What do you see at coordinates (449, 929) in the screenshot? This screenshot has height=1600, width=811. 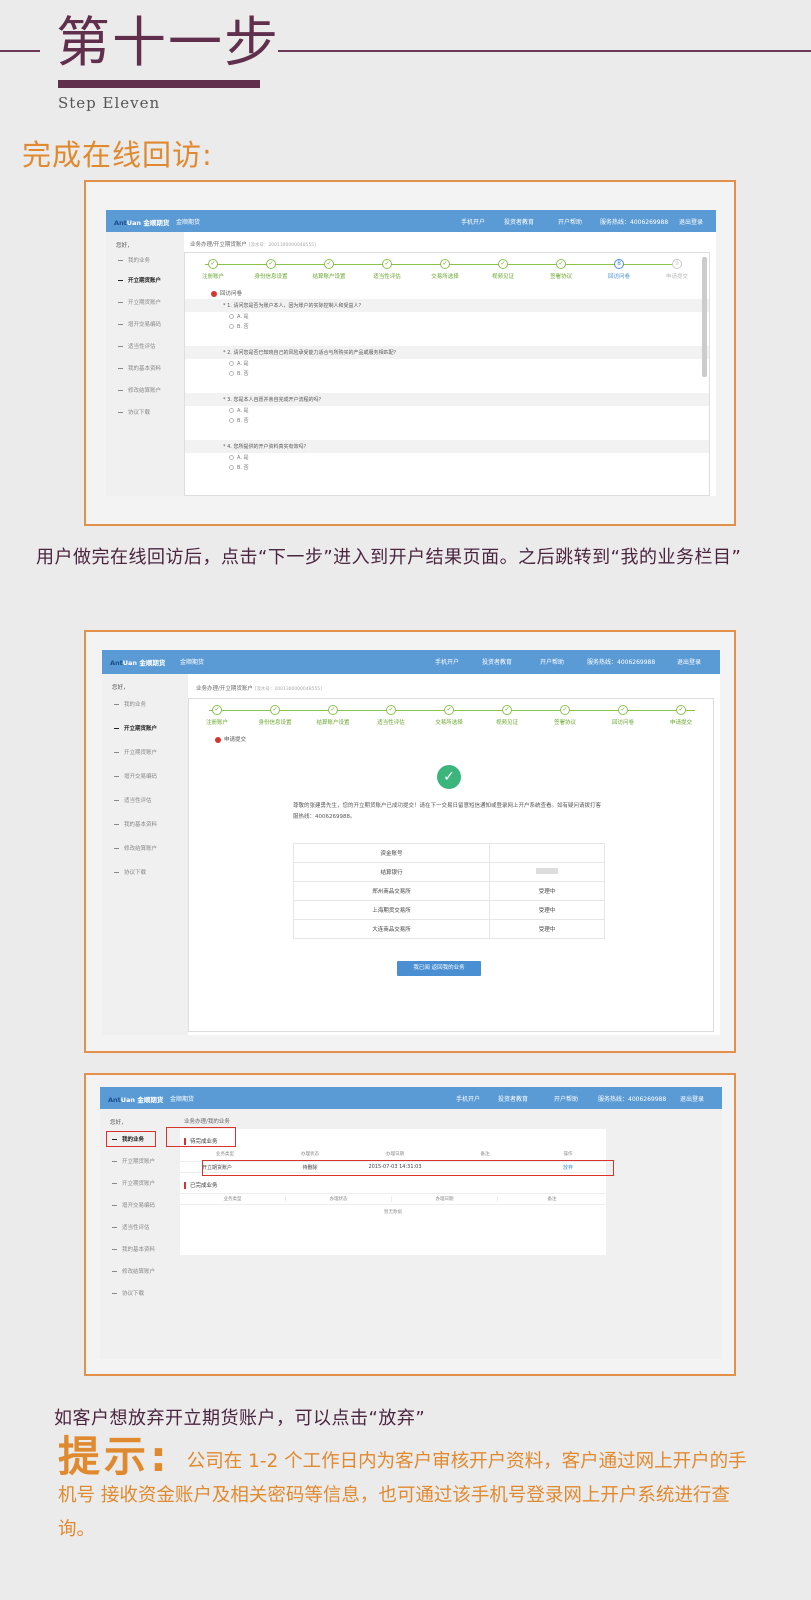 I see `table-row: 大连商品交易所 受理中` at bounding box center [449, 929].